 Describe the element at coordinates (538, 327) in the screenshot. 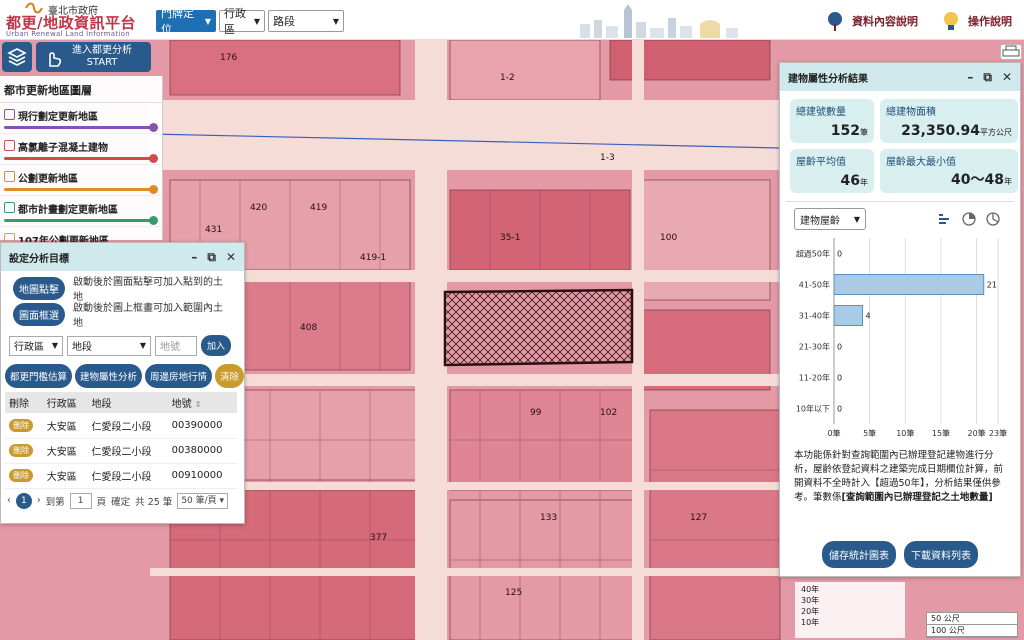

I see `selected-parcels` at that location.